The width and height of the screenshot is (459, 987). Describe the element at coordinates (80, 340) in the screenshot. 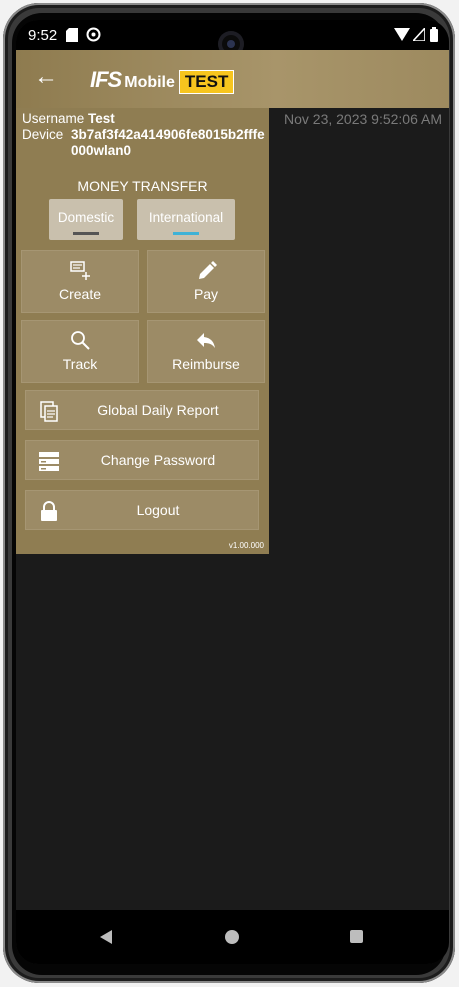

I see `search-icon` at that location.